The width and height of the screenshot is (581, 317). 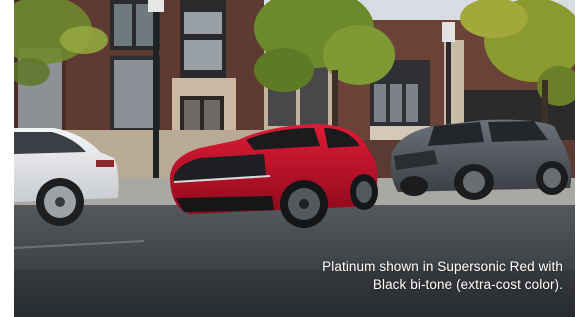 I want to click on caption-line-1: Platinum shown in Supersonic Red with, so click(x=442, y=266).